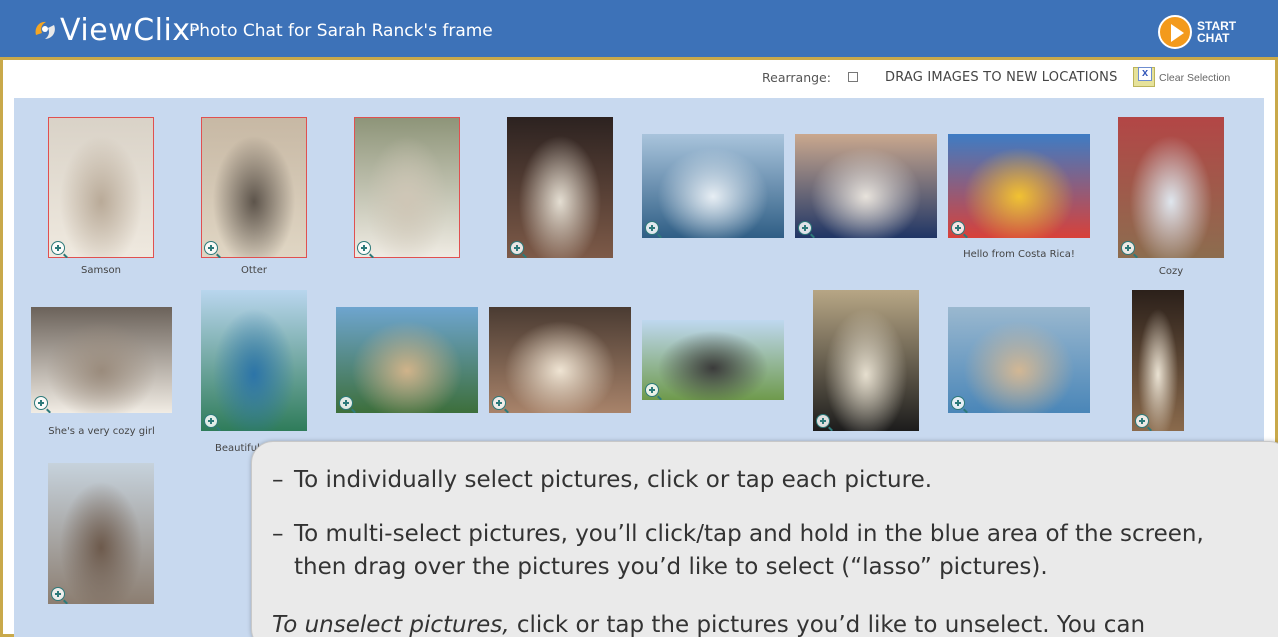 The width and height of the screenshot is (1278, 637). I want to click on clear-selection-link: Clear Selection, so click(1194, 78).